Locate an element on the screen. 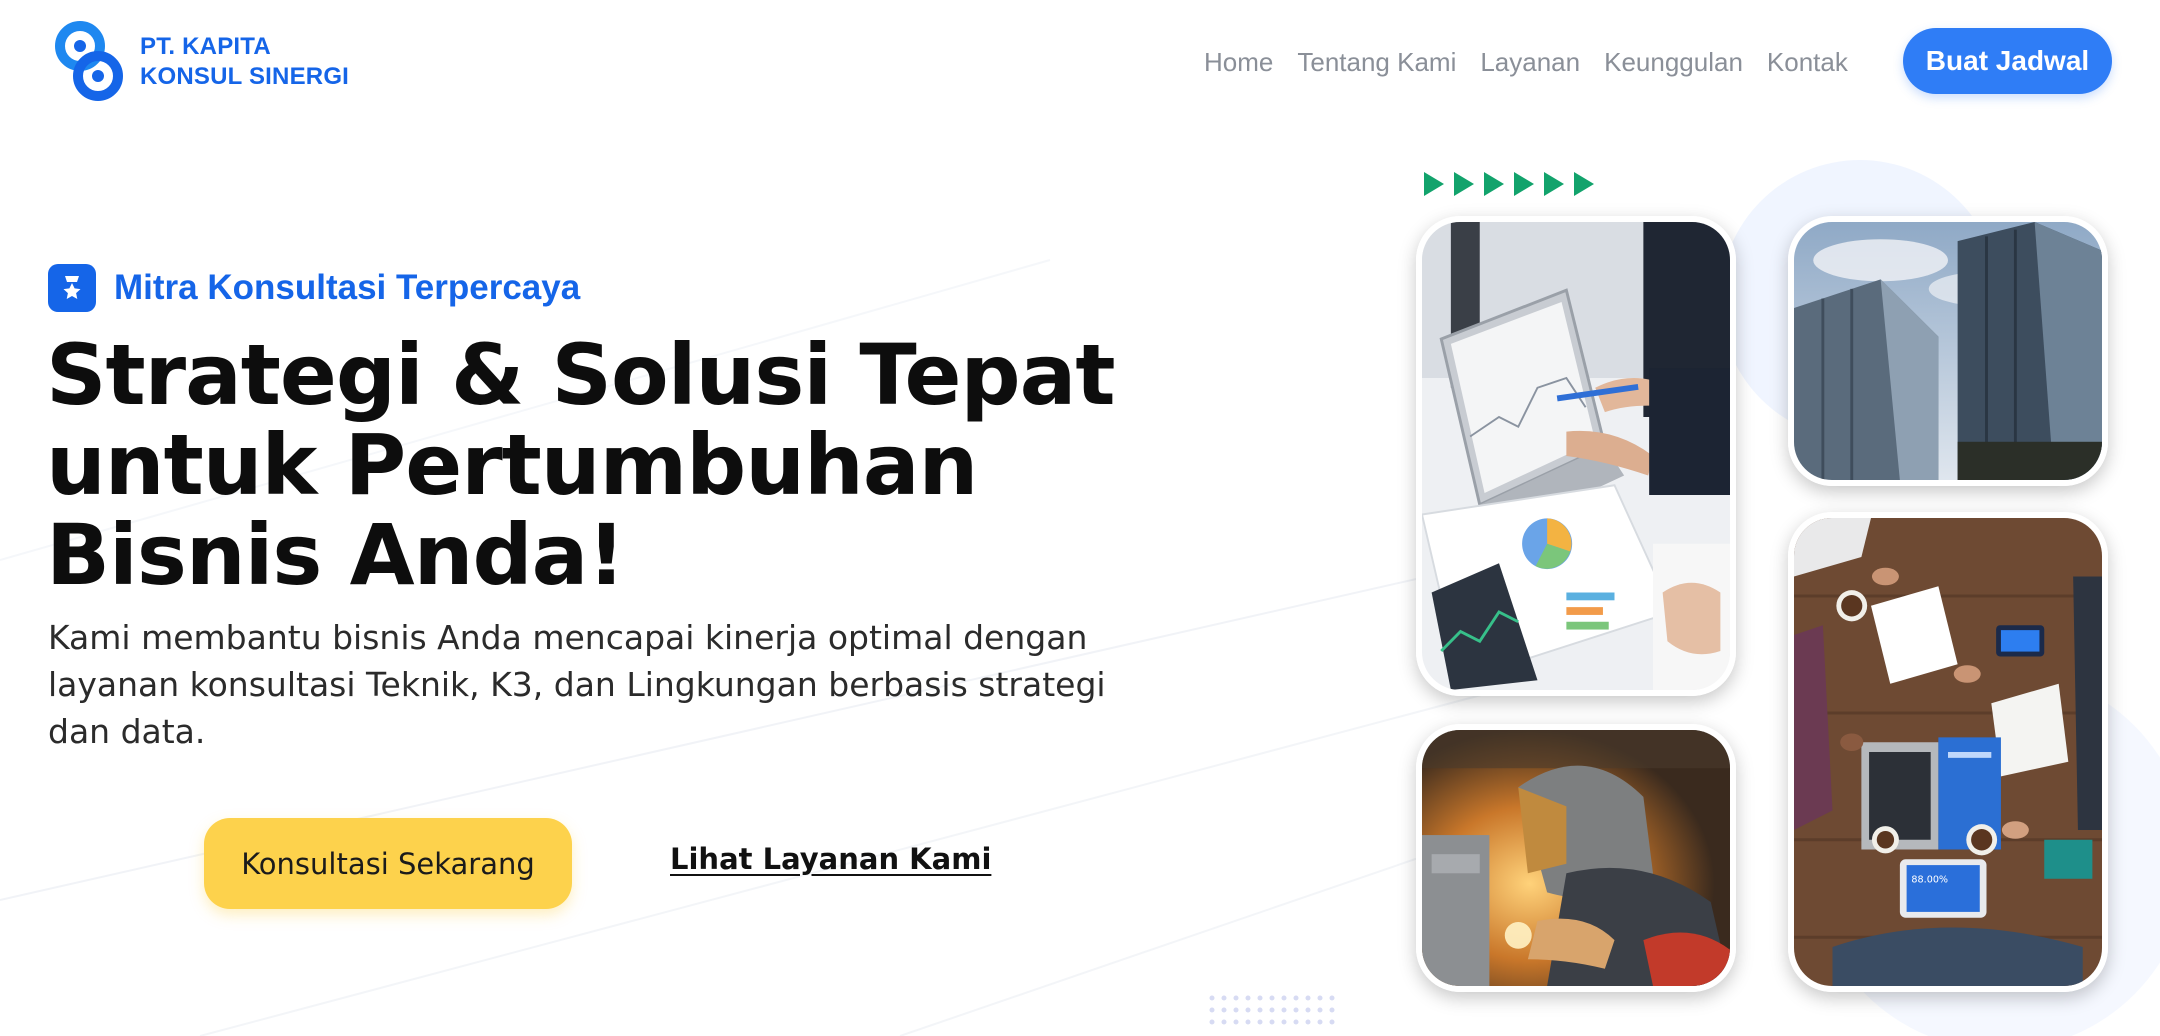  welder-photo is located at coordinates (1576, 858).